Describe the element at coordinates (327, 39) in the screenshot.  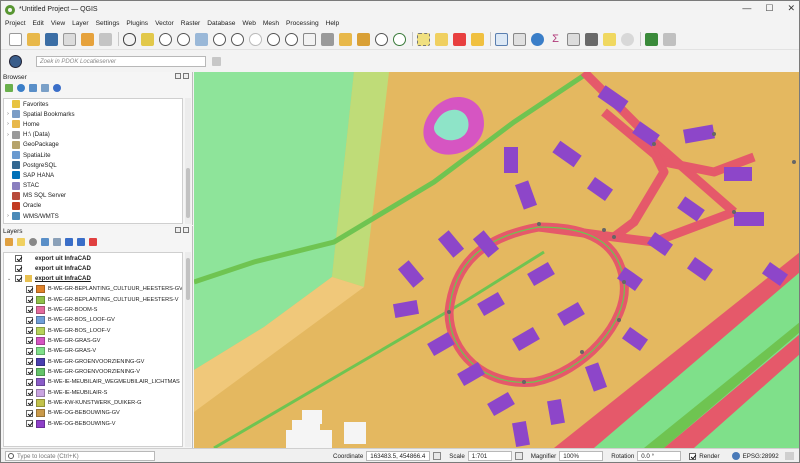
I see `new-3d-map-view-icon` at that location.